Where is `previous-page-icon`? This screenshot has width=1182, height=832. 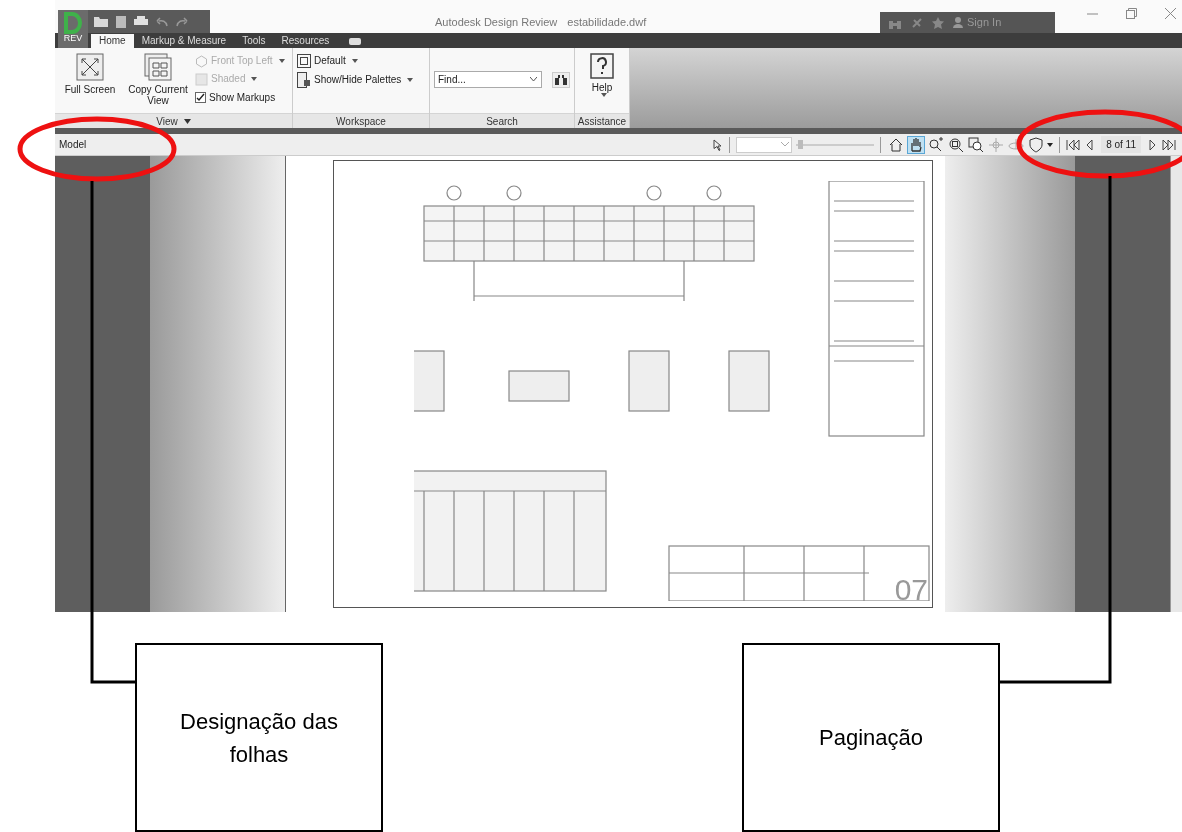 previous-page-icon is located at coordinates (1089, 144).